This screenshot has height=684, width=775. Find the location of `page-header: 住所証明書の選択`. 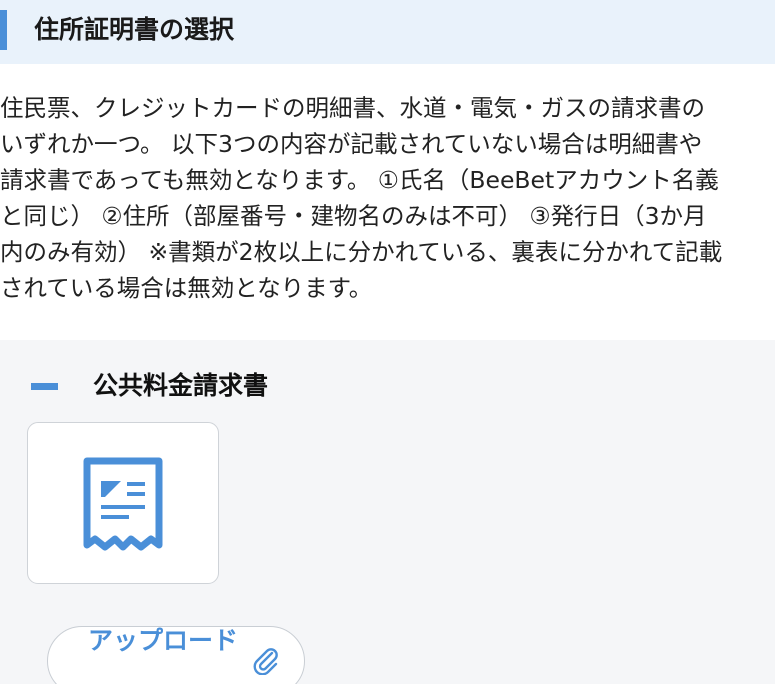

page-header: 住所証明書の選択 is located at coordinates (387, 32).